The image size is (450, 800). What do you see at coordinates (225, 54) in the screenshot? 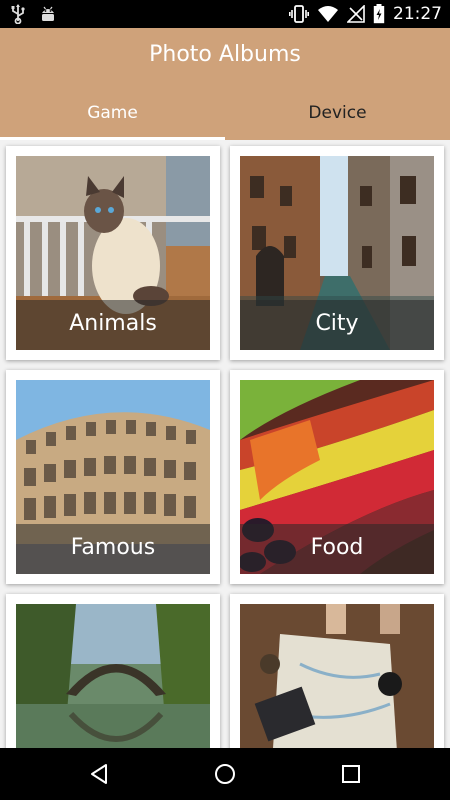
I see `page-title: Photo Albums` at bounding box center [225, 54].